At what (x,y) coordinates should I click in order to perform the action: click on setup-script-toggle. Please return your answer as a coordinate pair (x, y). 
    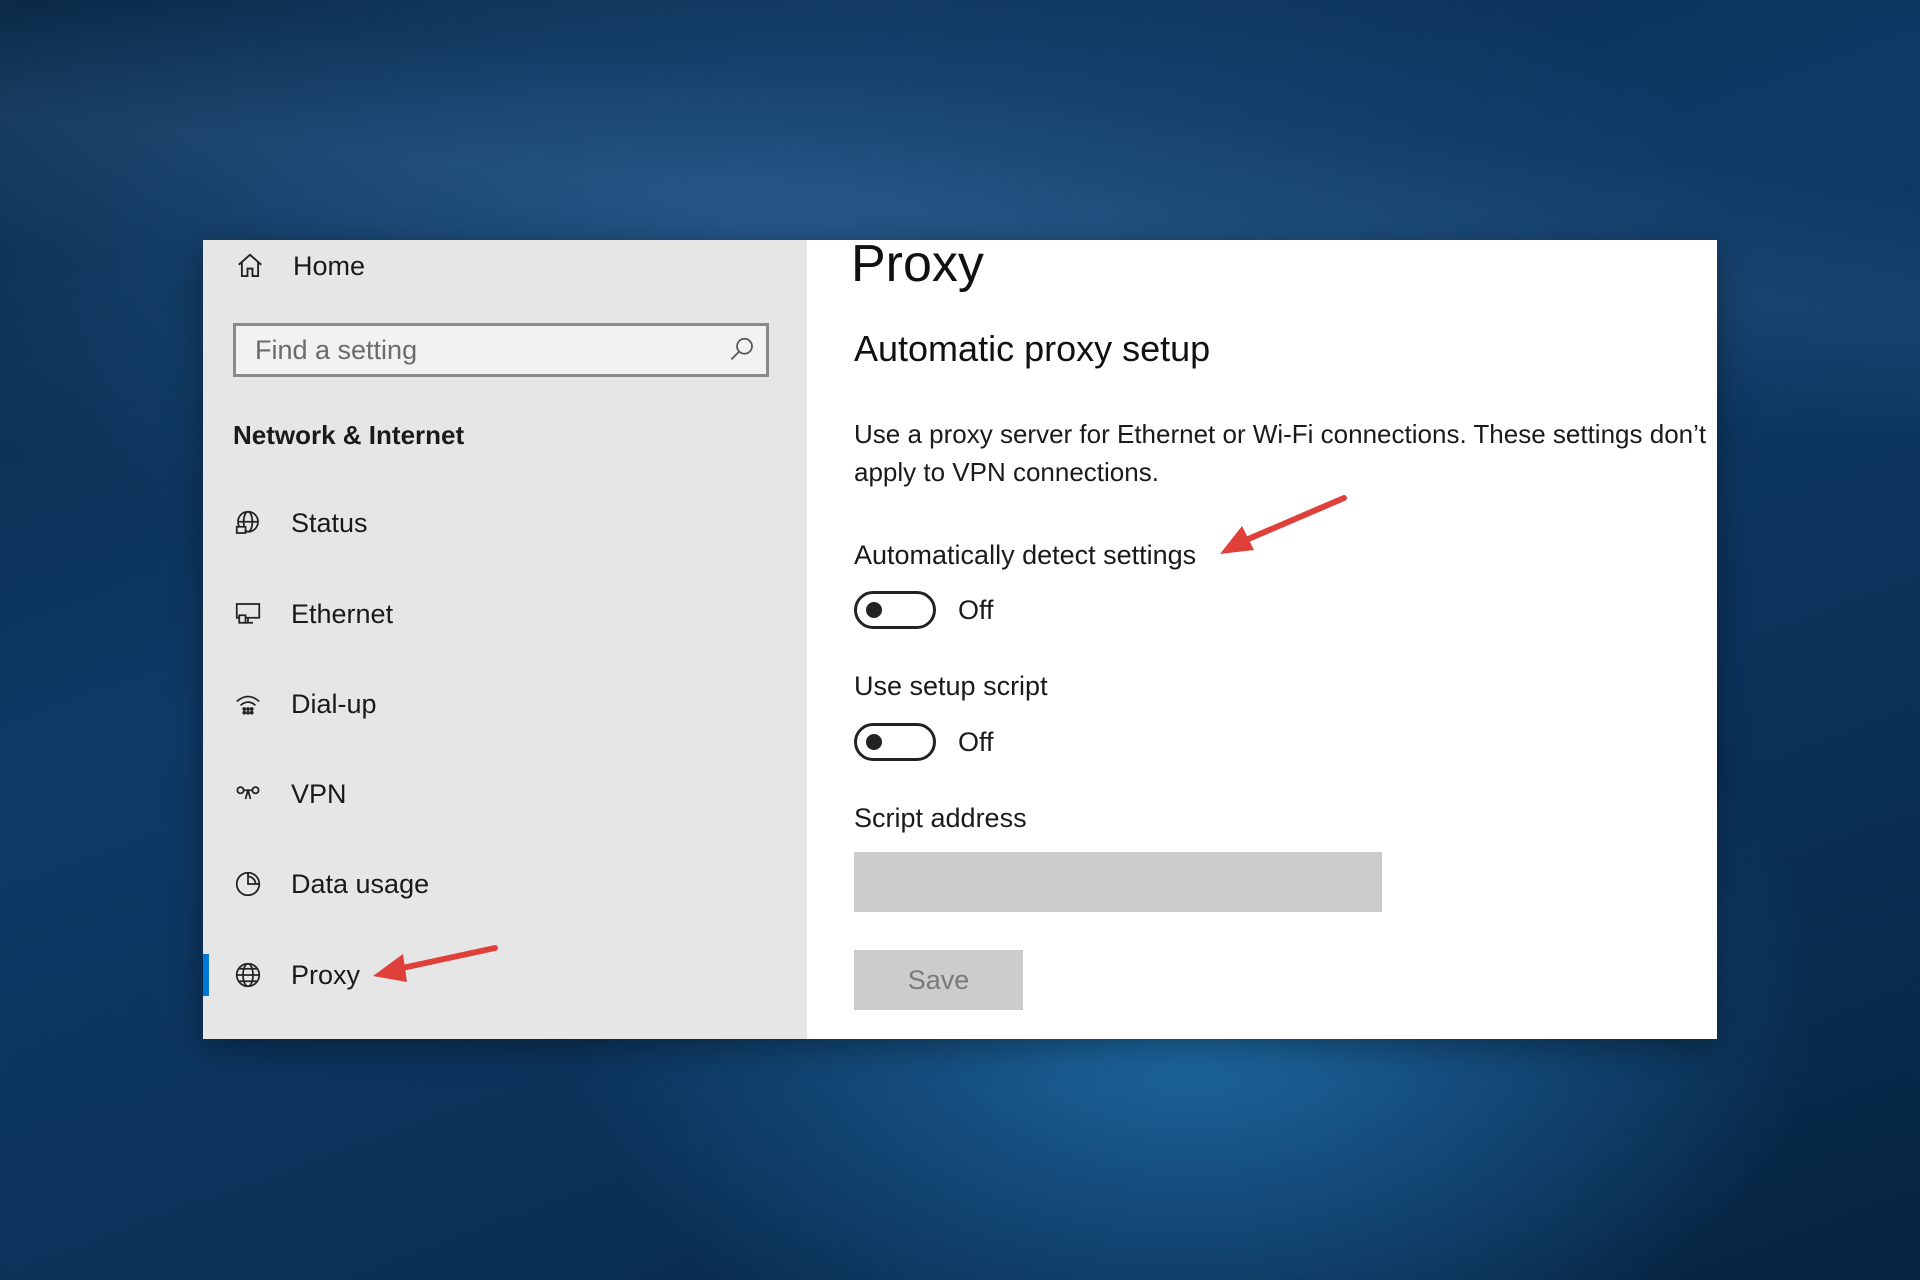
    Looking at the image, I should click on (895, 742).